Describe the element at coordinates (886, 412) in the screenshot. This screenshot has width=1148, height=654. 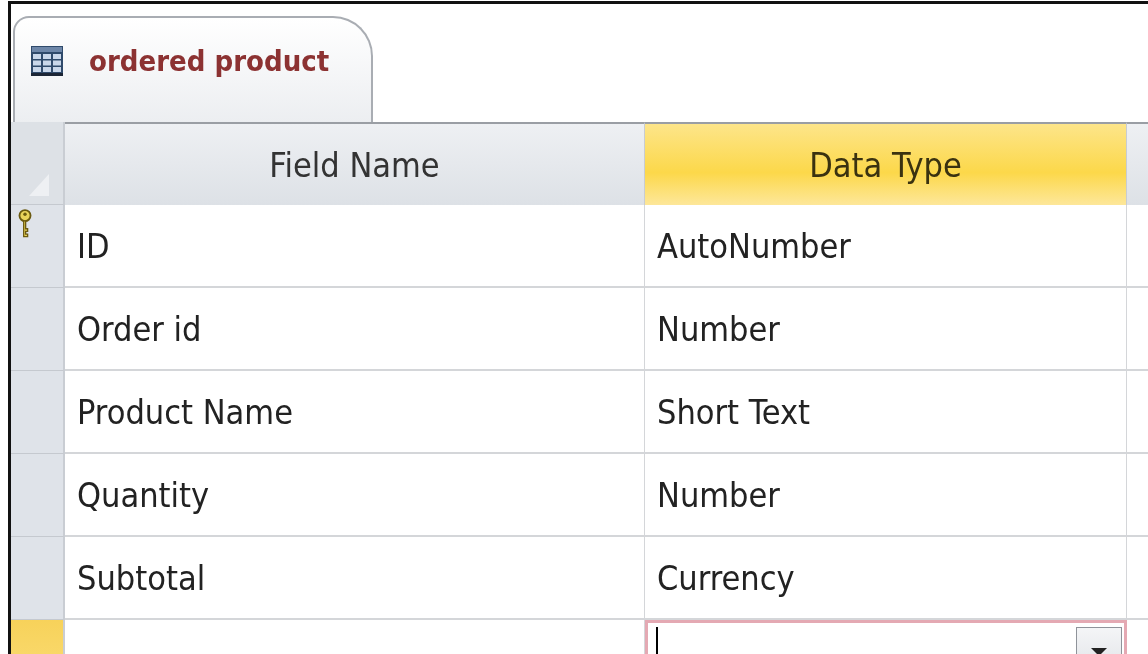
I see `table-cell: Short Text` at that location.